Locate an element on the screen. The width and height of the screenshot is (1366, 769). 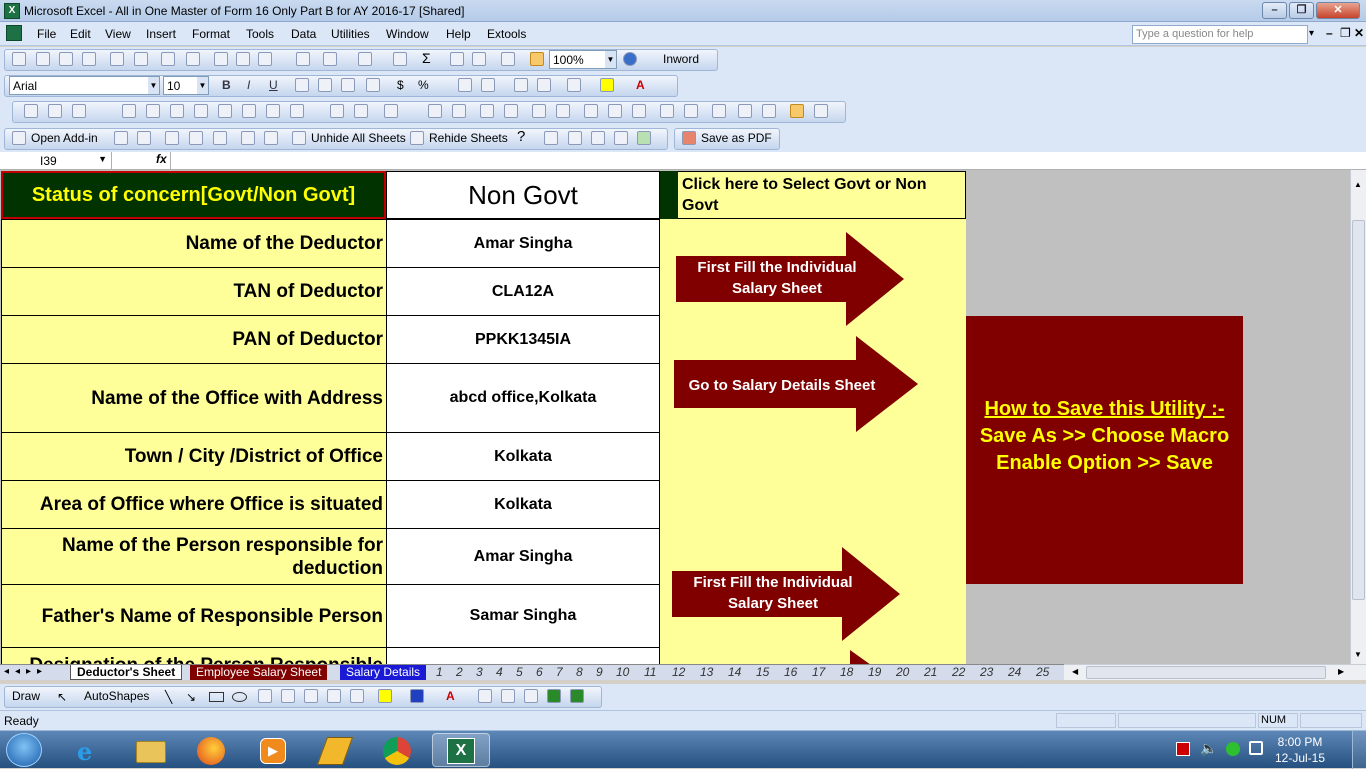
taskbar-excel: X is located at coordinates (461, 750).